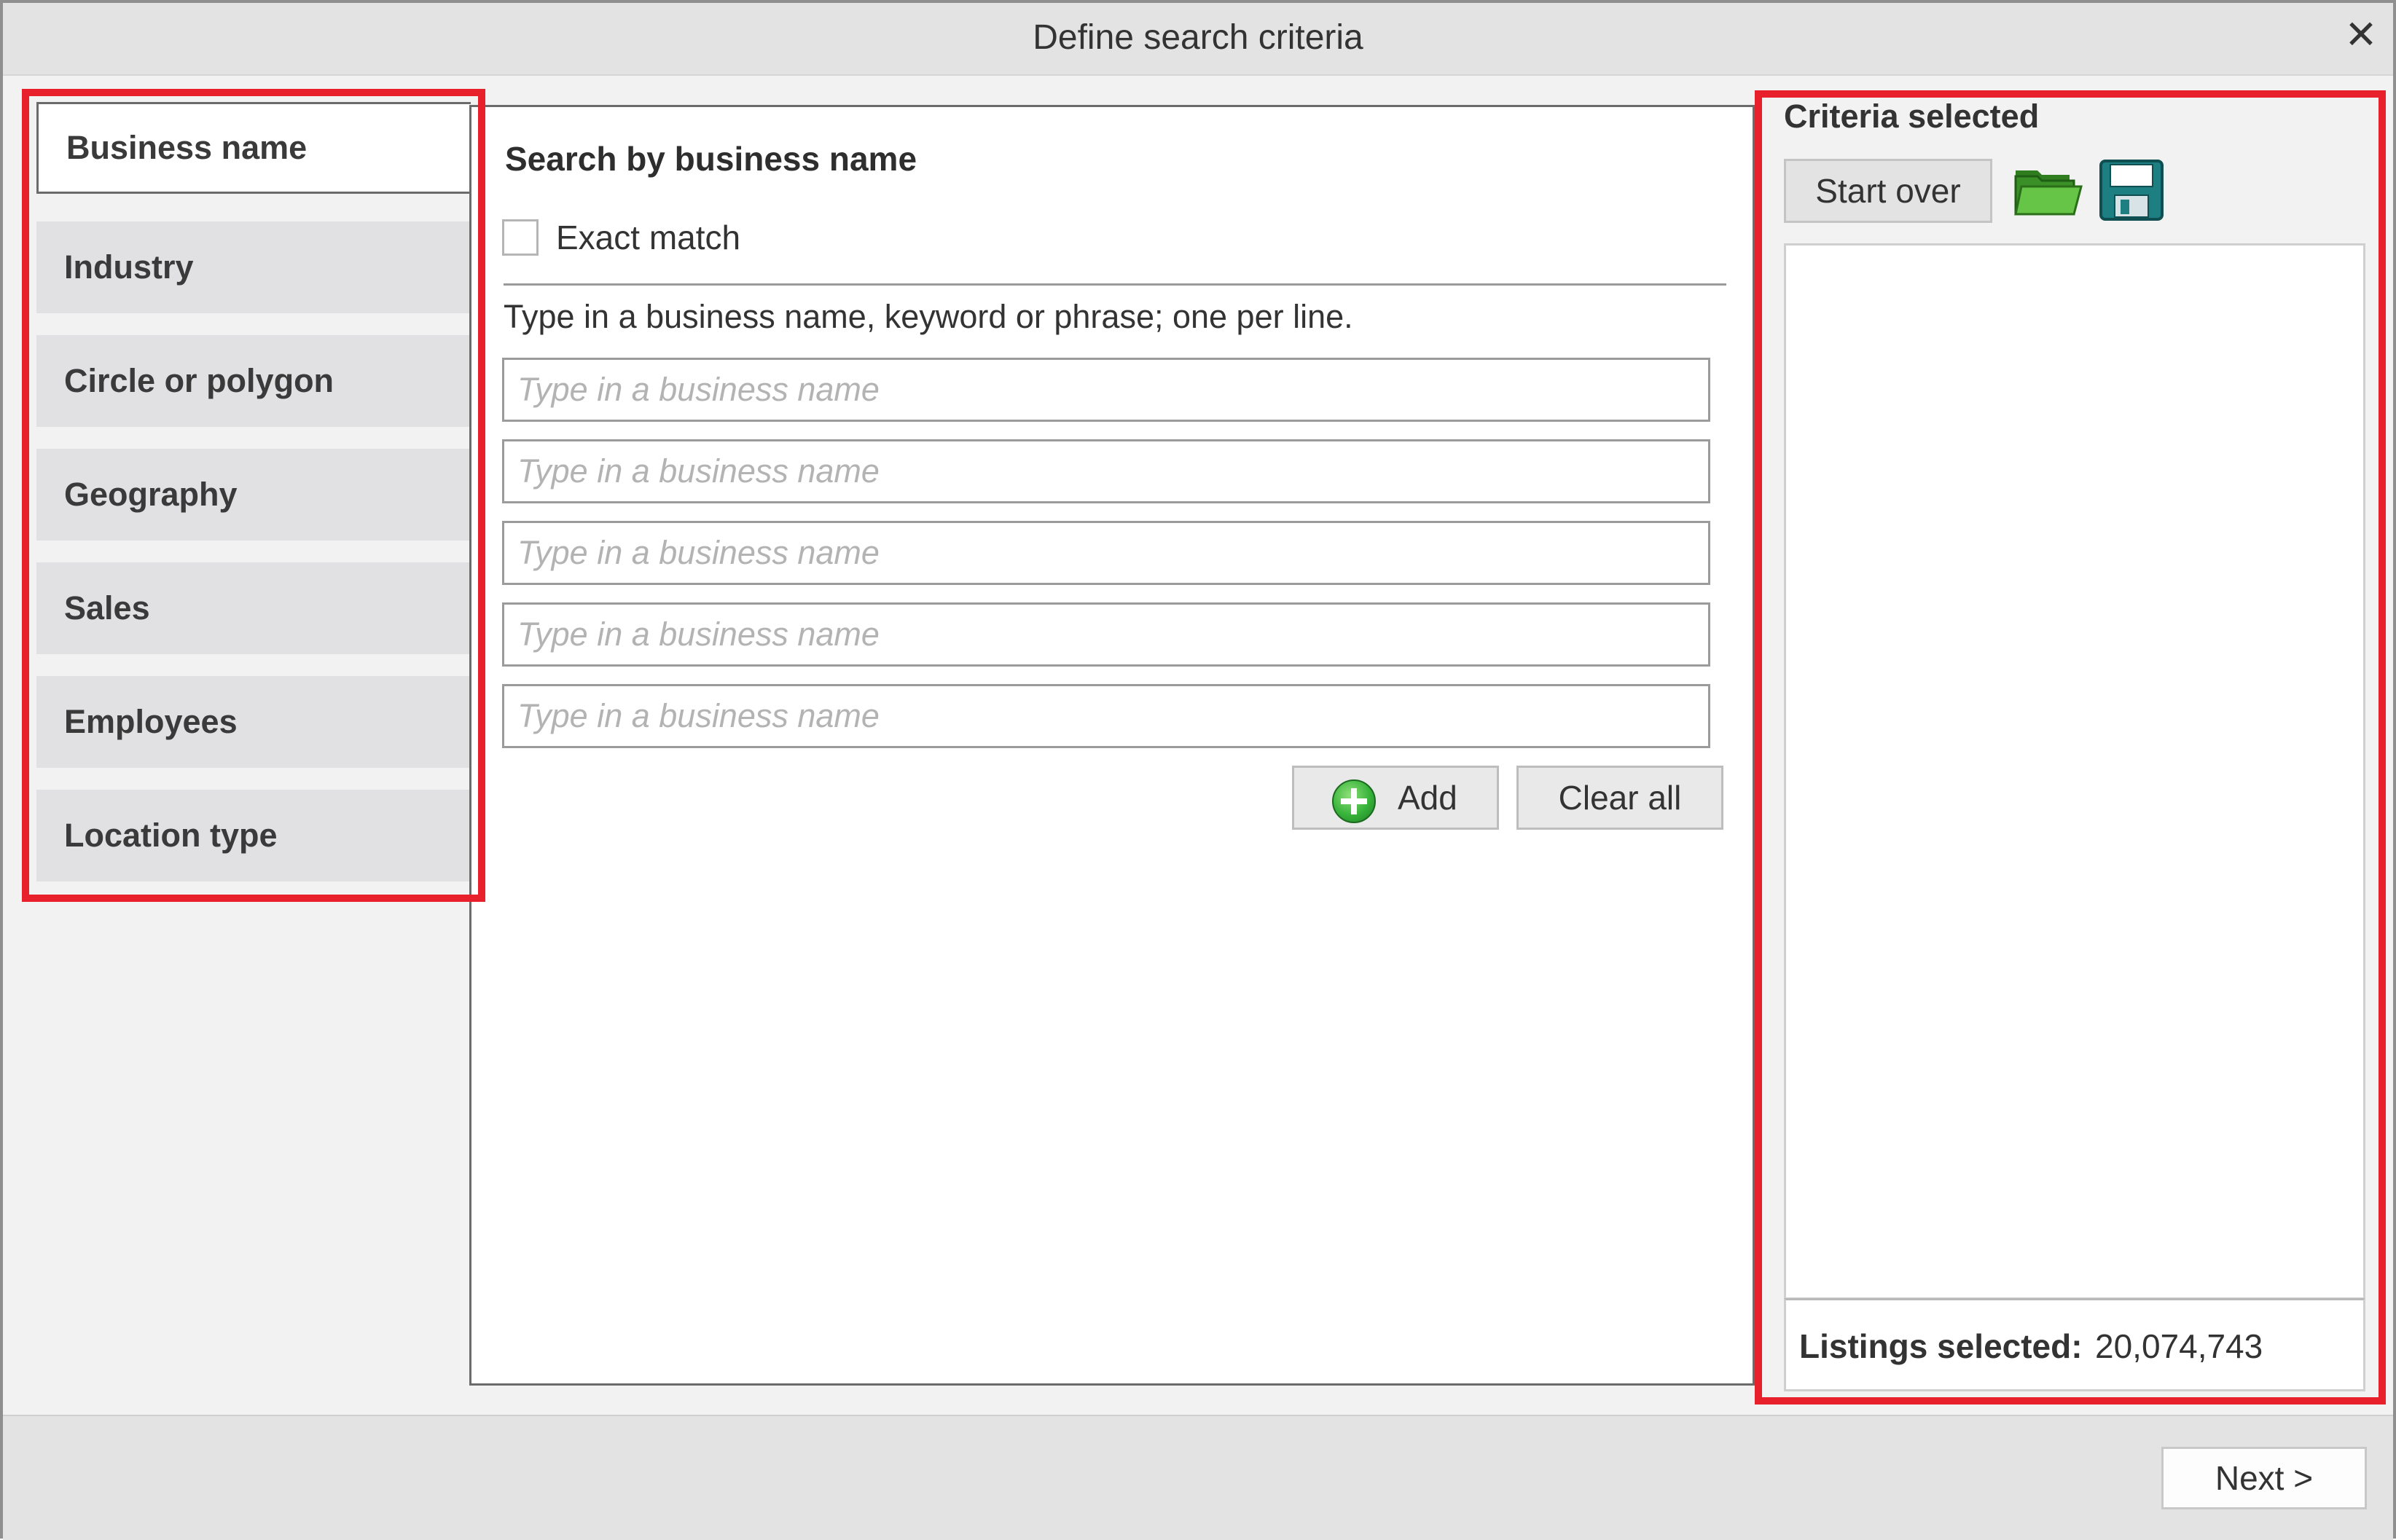  Describe the element at coordinates (1395, 798) in the screenshot. I see `add-button: Add` at that location.